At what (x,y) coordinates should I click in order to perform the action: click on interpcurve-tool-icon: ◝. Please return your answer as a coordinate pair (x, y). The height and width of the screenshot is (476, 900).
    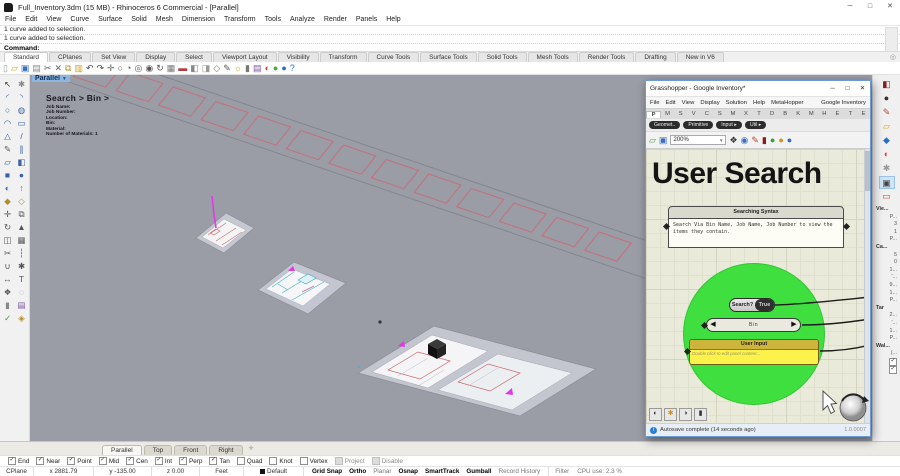
    Looking at the image, I should click on (22, 97).